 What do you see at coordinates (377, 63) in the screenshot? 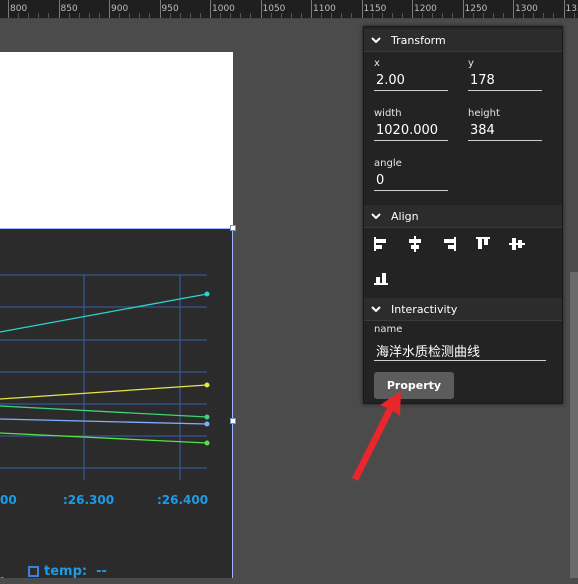
I see `x-label: x` at bounding box center [377, 63].